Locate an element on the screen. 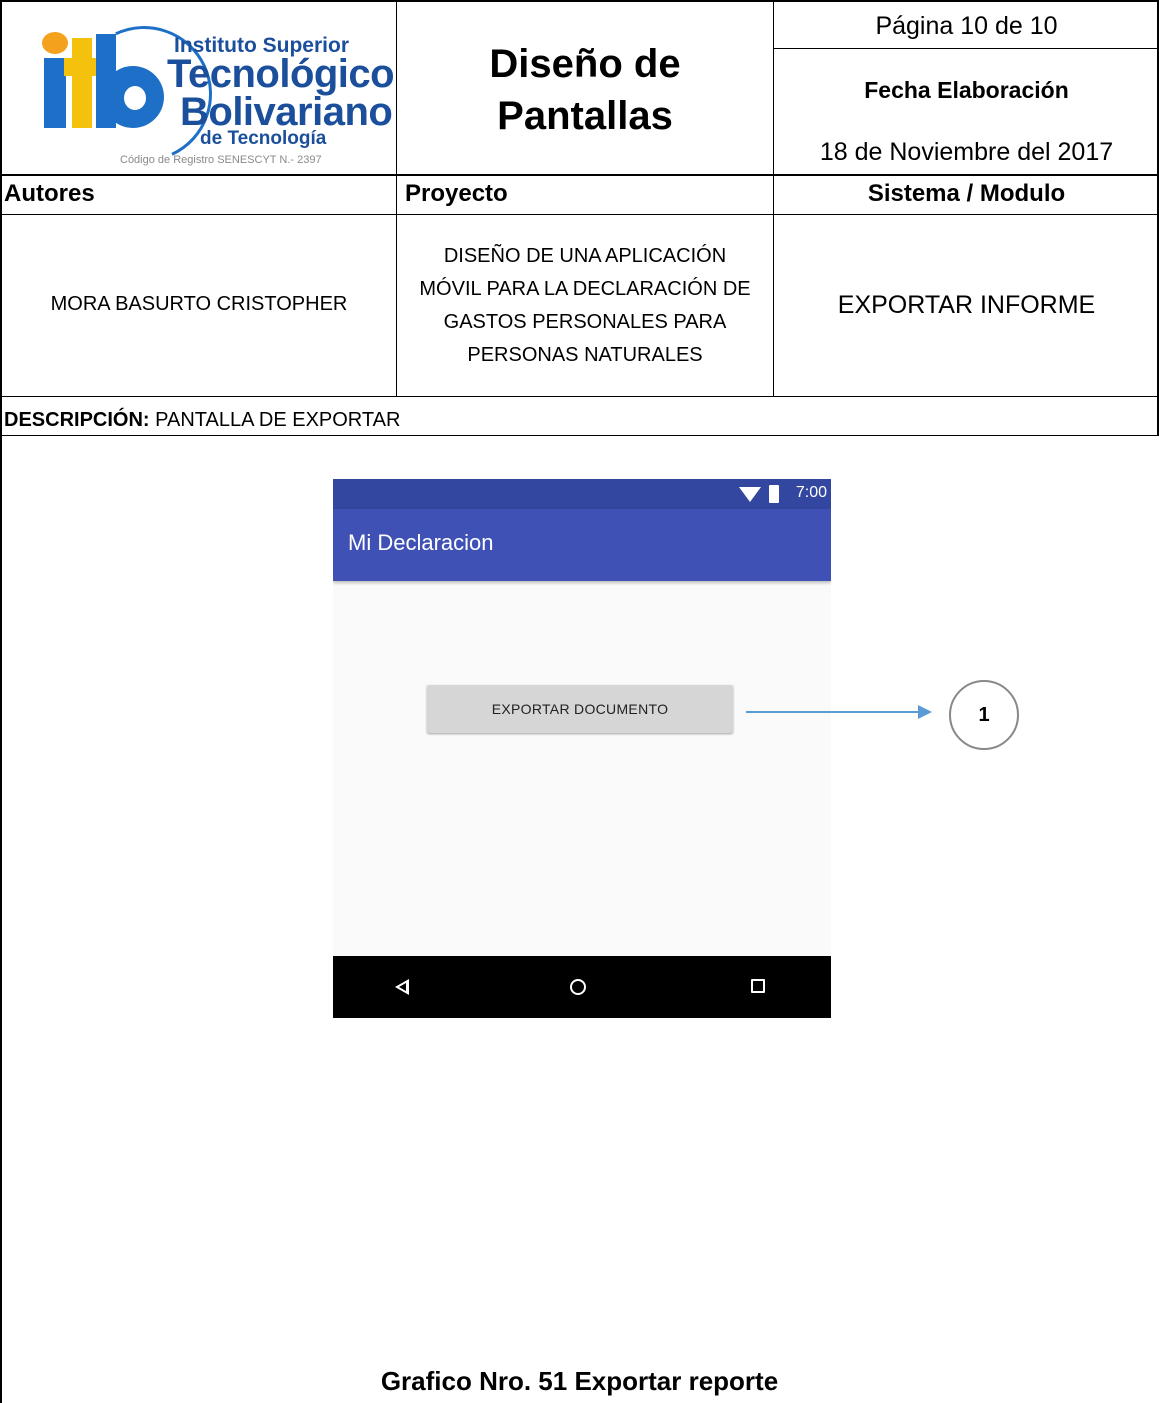 The width and height of the screenshot is (1159, 1403). description-label: DESCRIPCIÓN: is located at coordinates (77, 420).